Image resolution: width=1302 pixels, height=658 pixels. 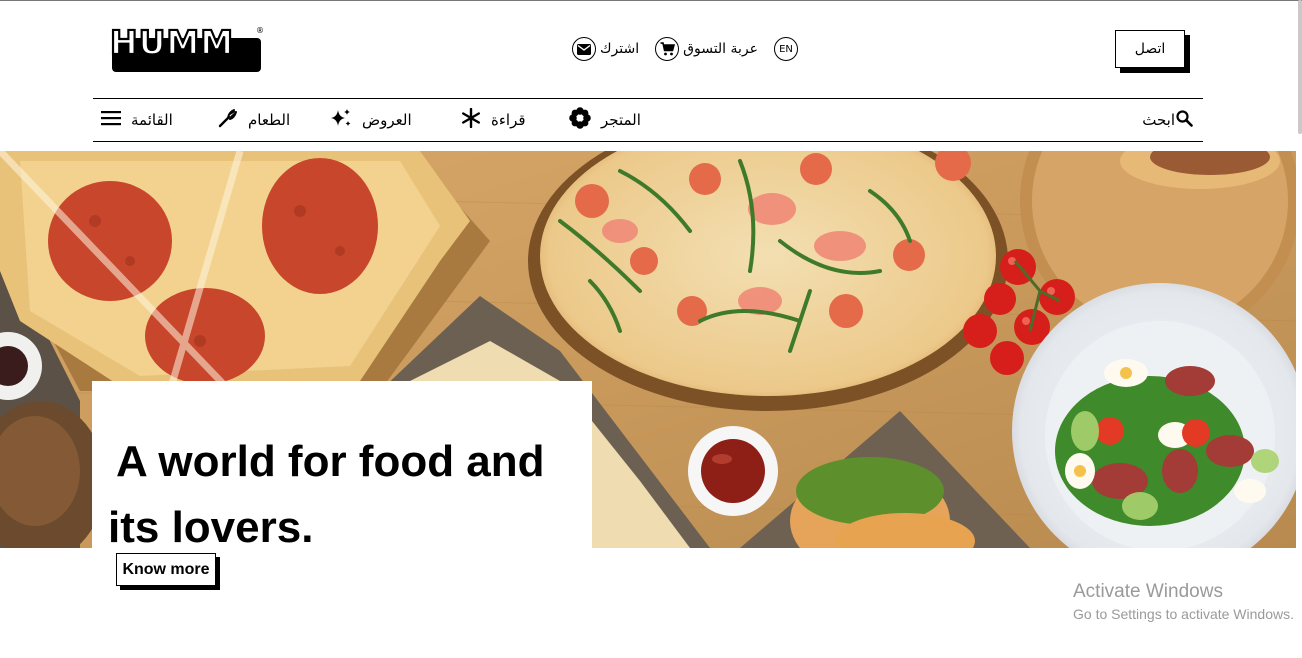 What do you see at coordinates (1184, 120) in the screenshot?
I see `search-icon` at bounding box center [1184, 120].